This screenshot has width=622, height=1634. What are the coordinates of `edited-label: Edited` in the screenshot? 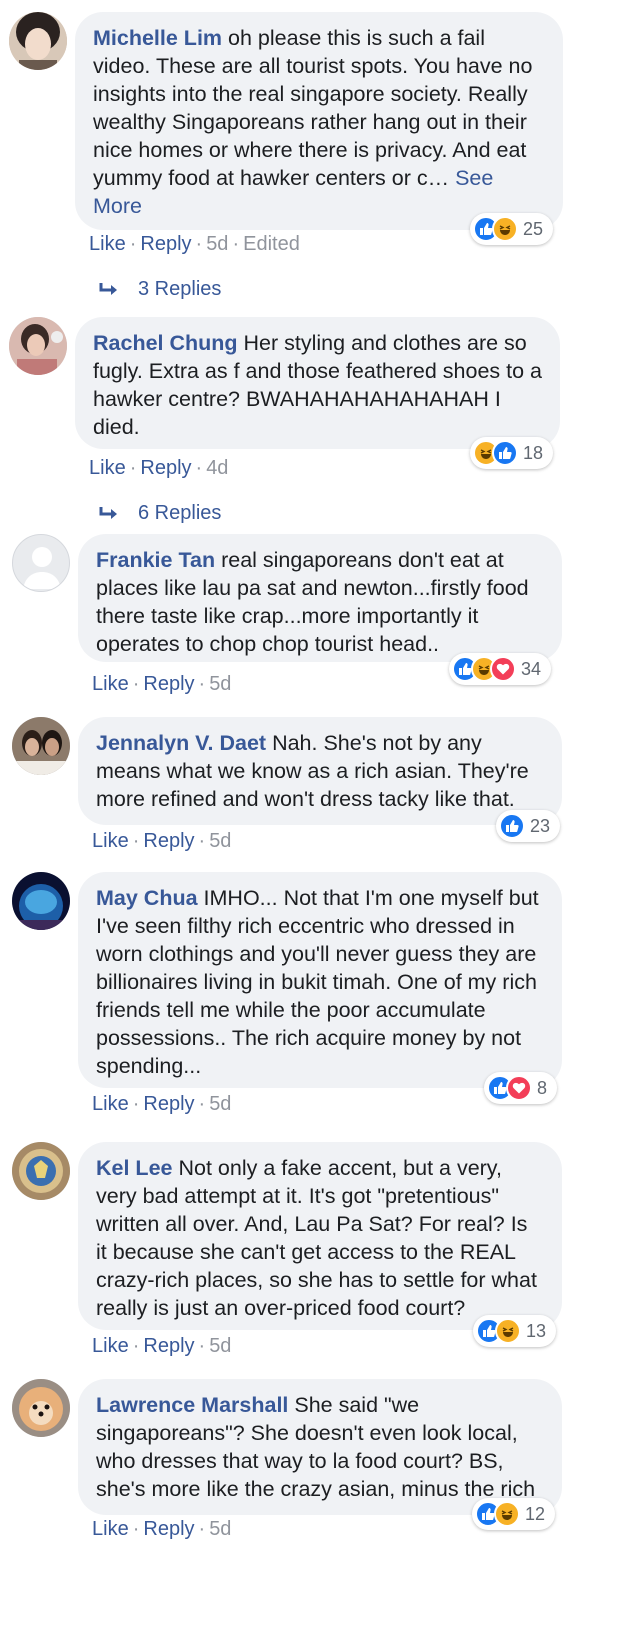 It's located at (271, 244).